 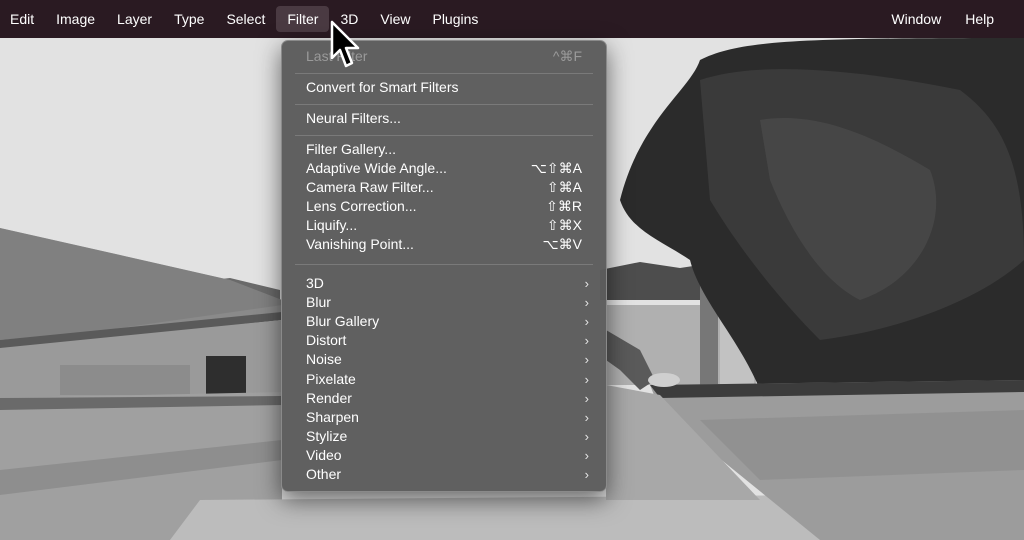 What do you see at coordinates (332, 417) in the screenshot?
I see `menu-item-label: Sharpen` at bounding box center [332, 417].